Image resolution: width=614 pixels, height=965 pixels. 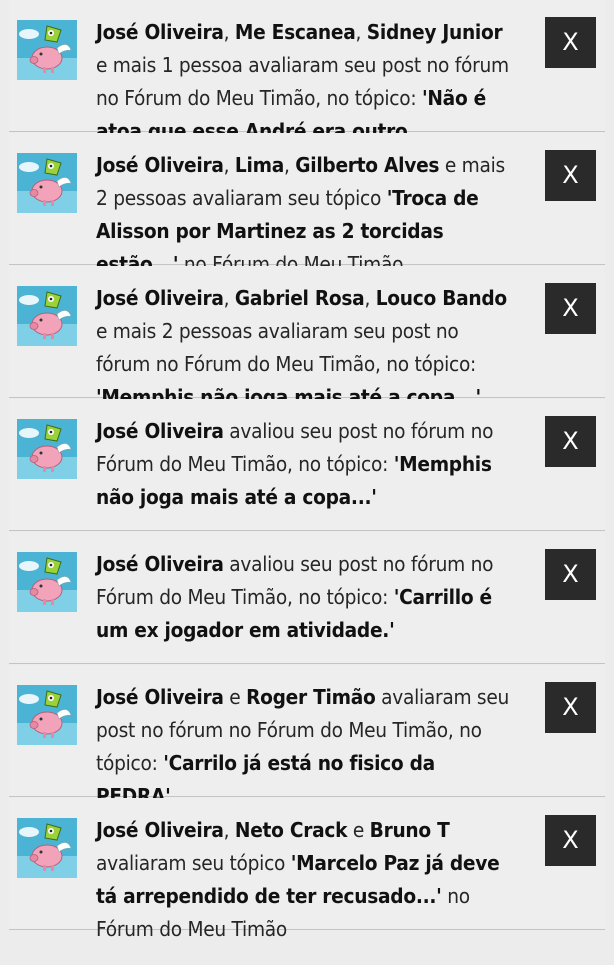 What do you see at coordinates (259, 165) in the screenshot?
I see `notification-highlight: Lima` at bounding box center [259, 165].